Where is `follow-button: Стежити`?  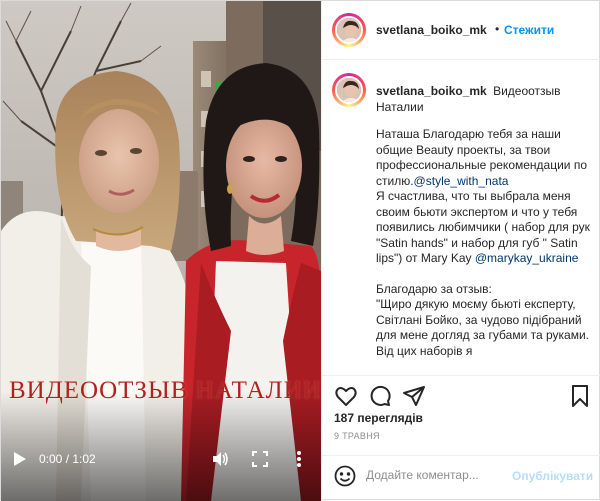 follow-button: Стежити is located at coordinates (529, 30).